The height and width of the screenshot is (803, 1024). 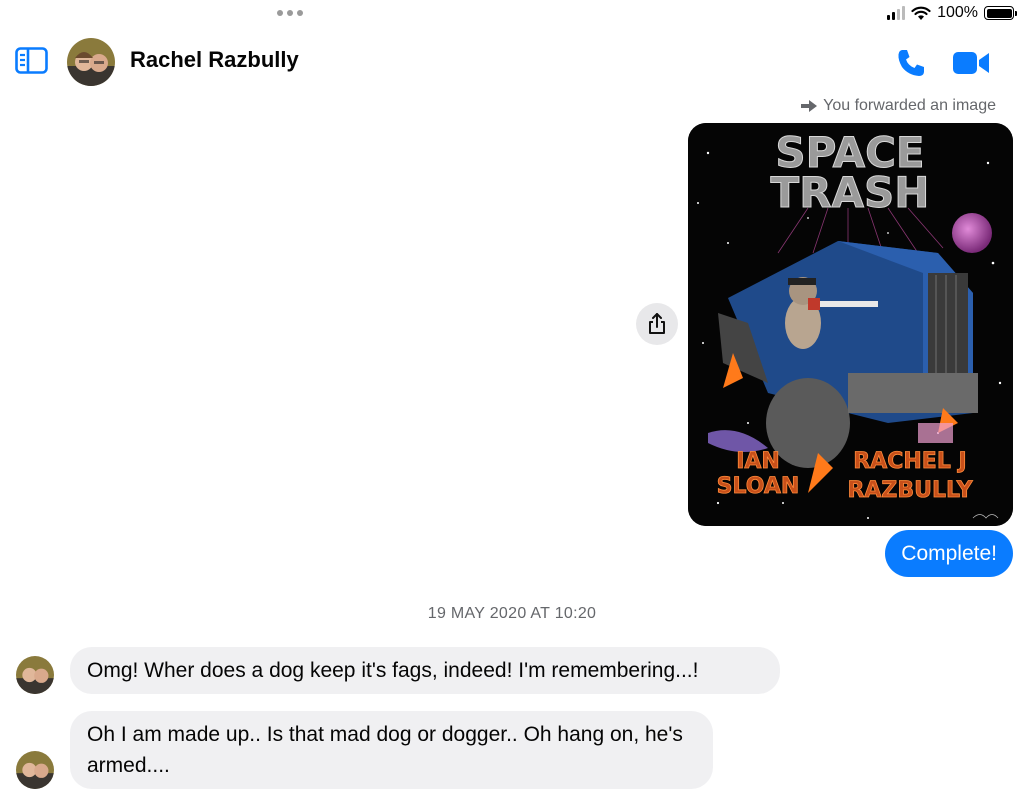 What do you see at coordinates (910, 490) in the screenshot?
I see `poster-author2-line2: RAZBULLY` at bounding box center [910, 490].